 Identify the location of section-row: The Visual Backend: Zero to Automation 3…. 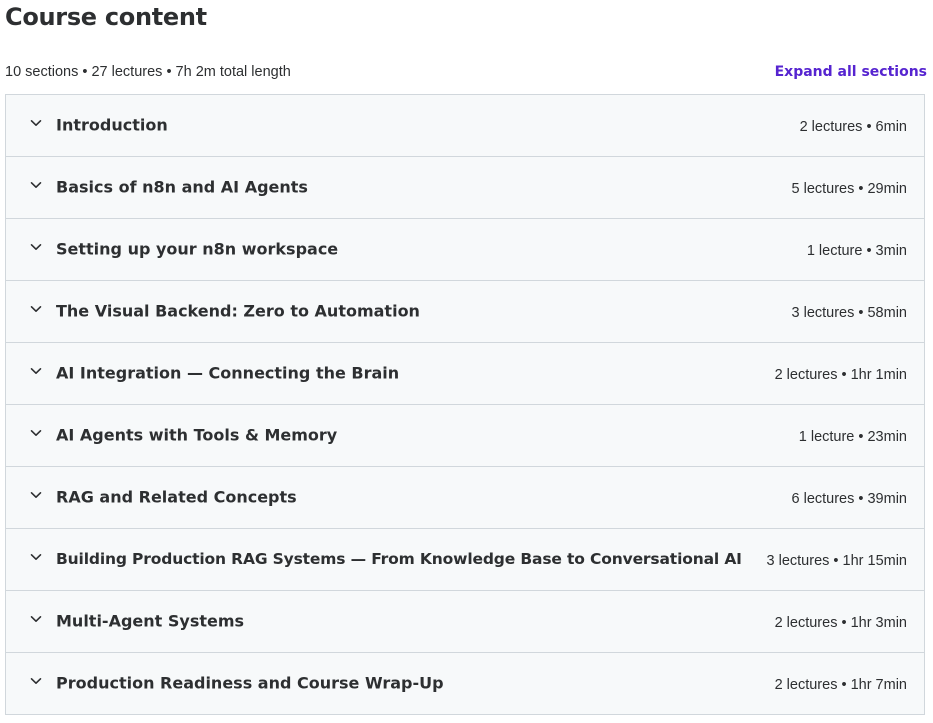
(465, 312).